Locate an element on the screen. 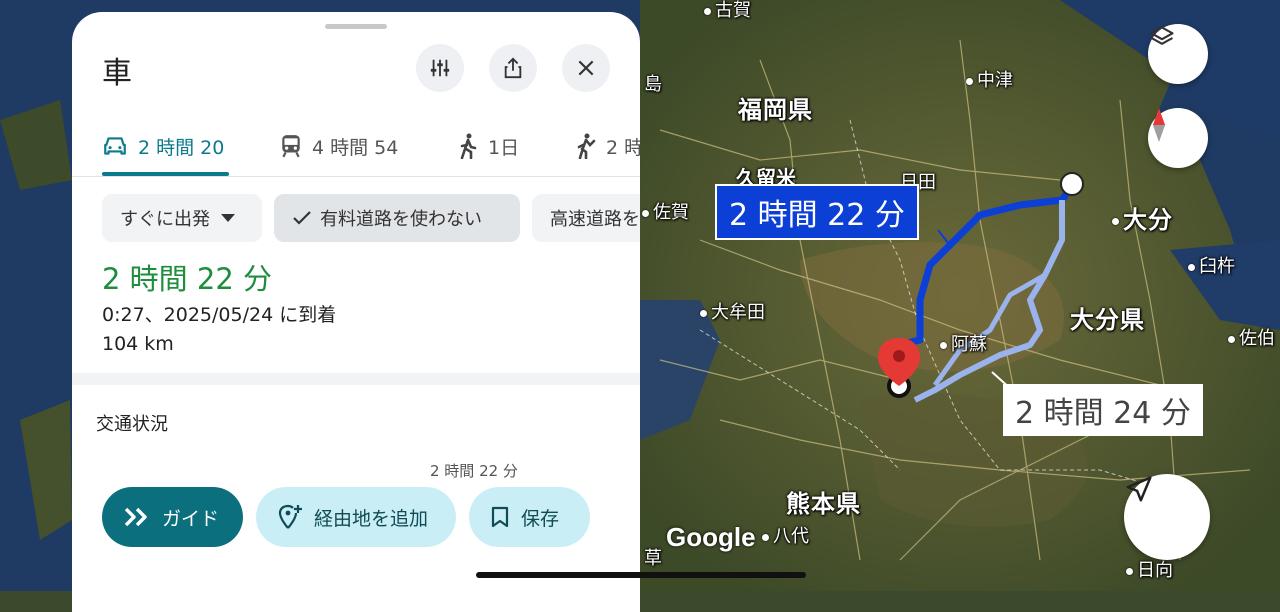  tab-drive: 2 時間 20 is located at coordinates (163, 146).